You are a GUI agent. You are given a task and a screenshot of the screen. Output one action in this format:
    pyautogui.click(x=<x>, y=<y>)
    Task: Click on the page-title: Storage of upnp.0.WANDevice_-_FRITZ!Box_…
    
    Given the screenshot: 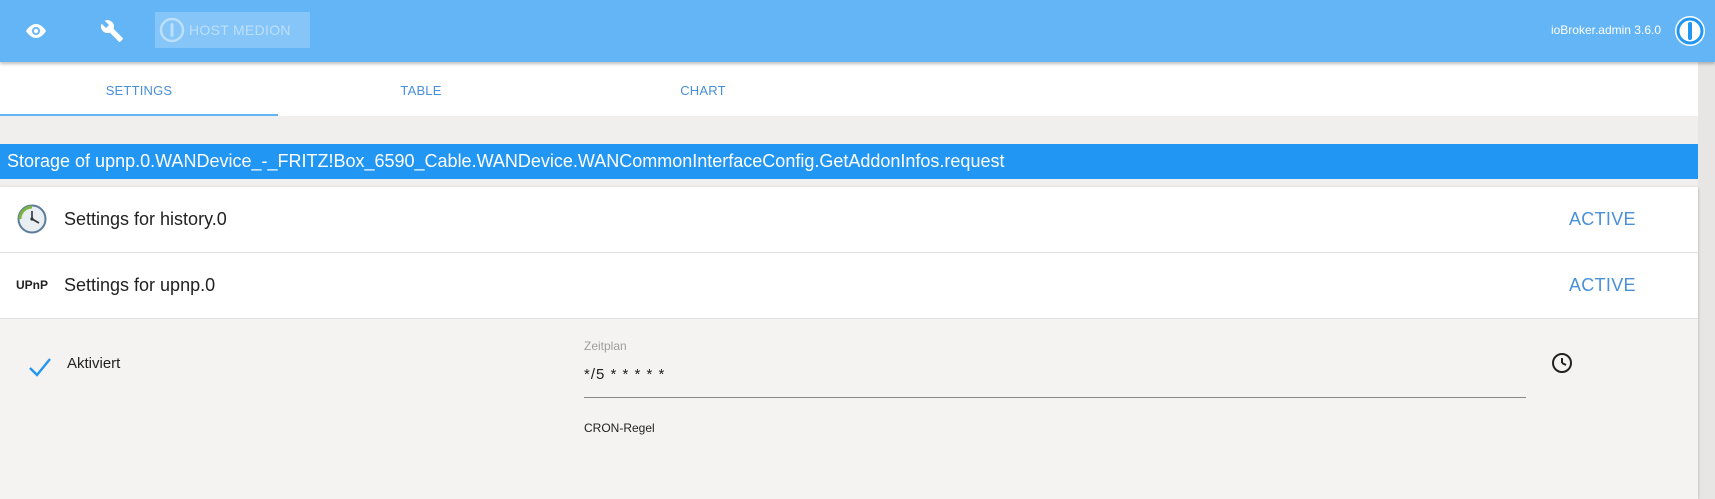 What is the action you would take?
    pyautogui.click(x=849, y=161)
    